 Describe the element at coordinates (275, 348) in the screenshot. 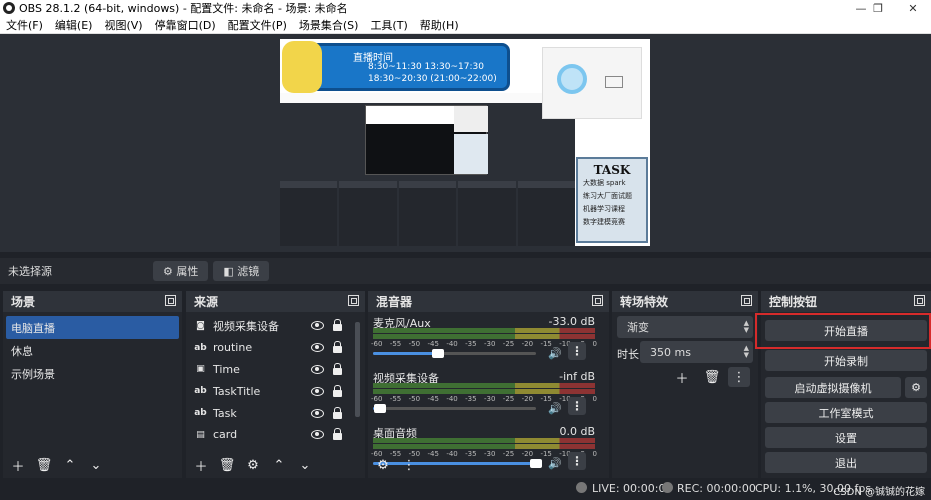

I see `source-item: ab routine` at that location.